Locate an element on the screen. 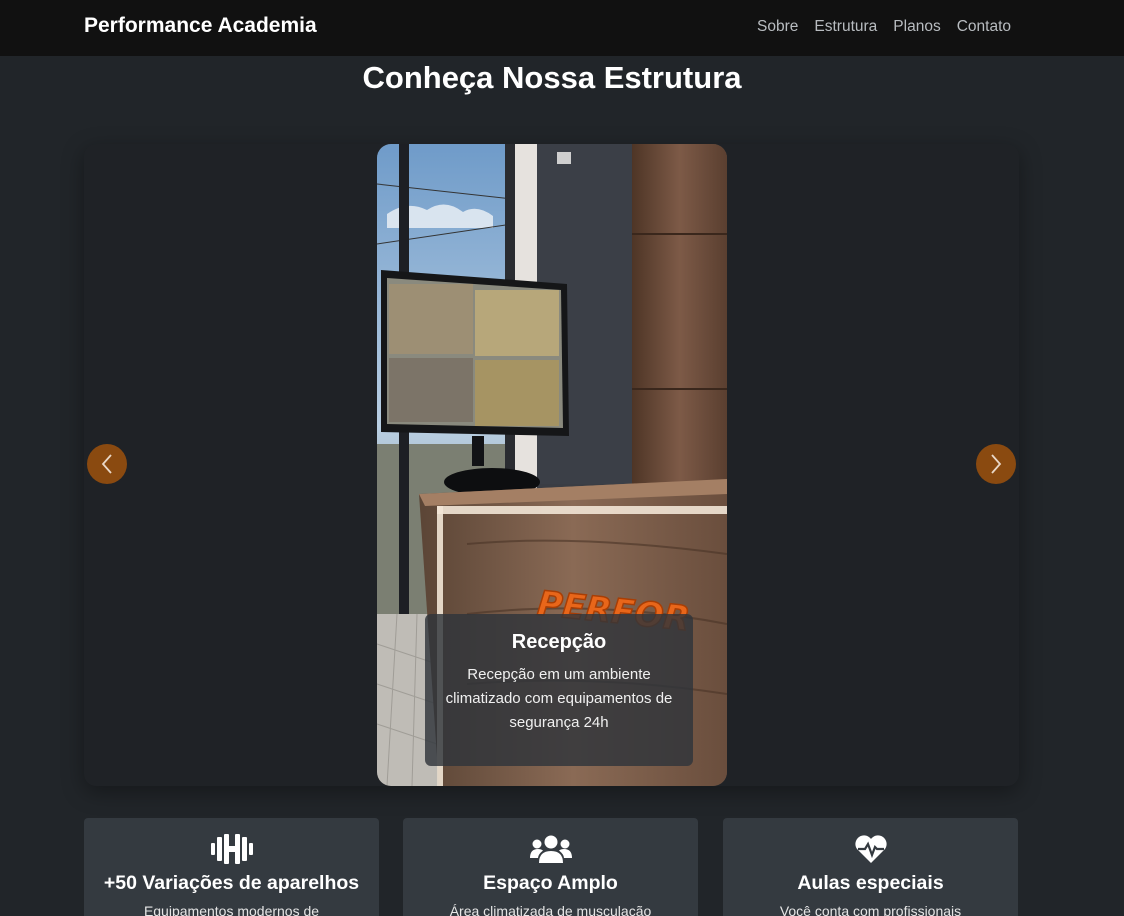  feature-title: Espaço Amplo is located at coordinates (550, 883).